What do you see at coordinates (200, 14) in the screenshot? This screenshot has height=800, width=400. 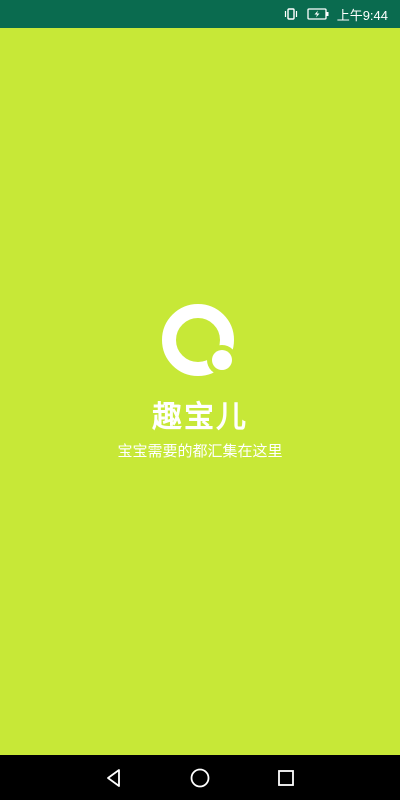 I see `status-bar: 上午9:44` at bounding box center [200, 14].